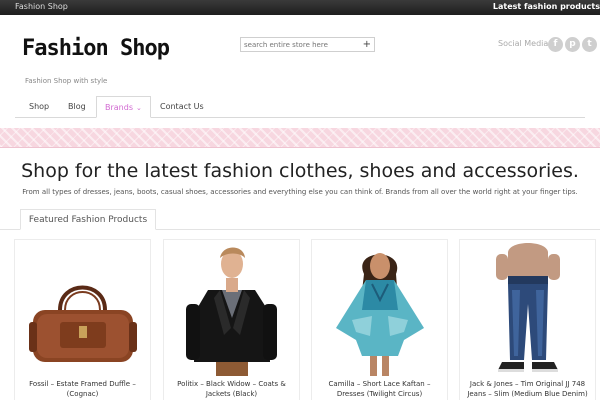 This screenshot has width=600, height=400. I want to click on top-bar: Fashion Shop Latest fashion products, so click(300, 7).